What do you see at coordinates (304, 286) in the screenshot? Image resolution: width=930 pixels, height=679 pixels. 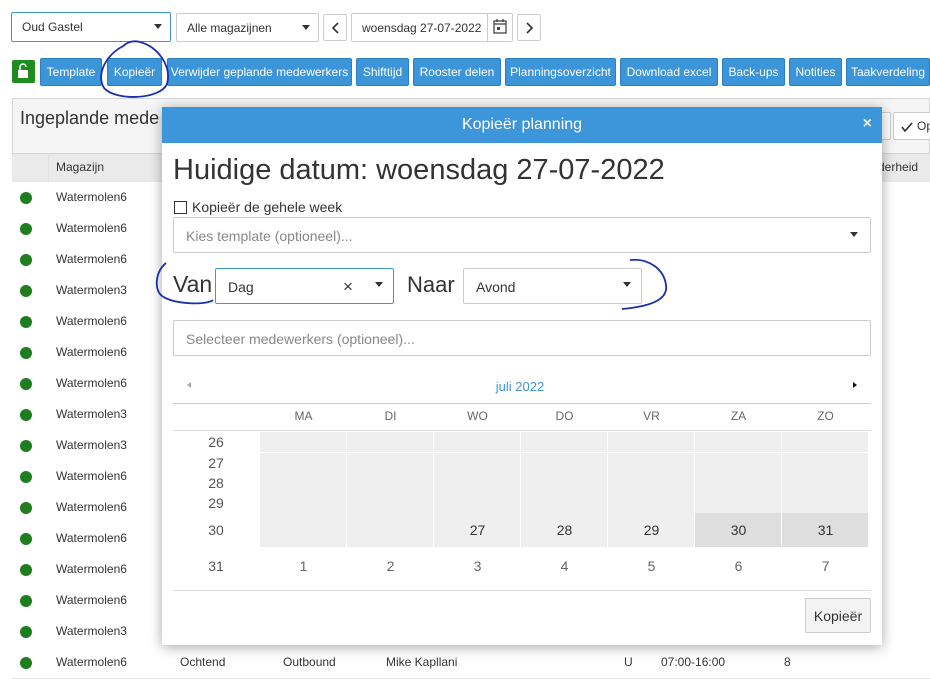 I see `from-select: Dag ×` at bounding box center [304, 286].